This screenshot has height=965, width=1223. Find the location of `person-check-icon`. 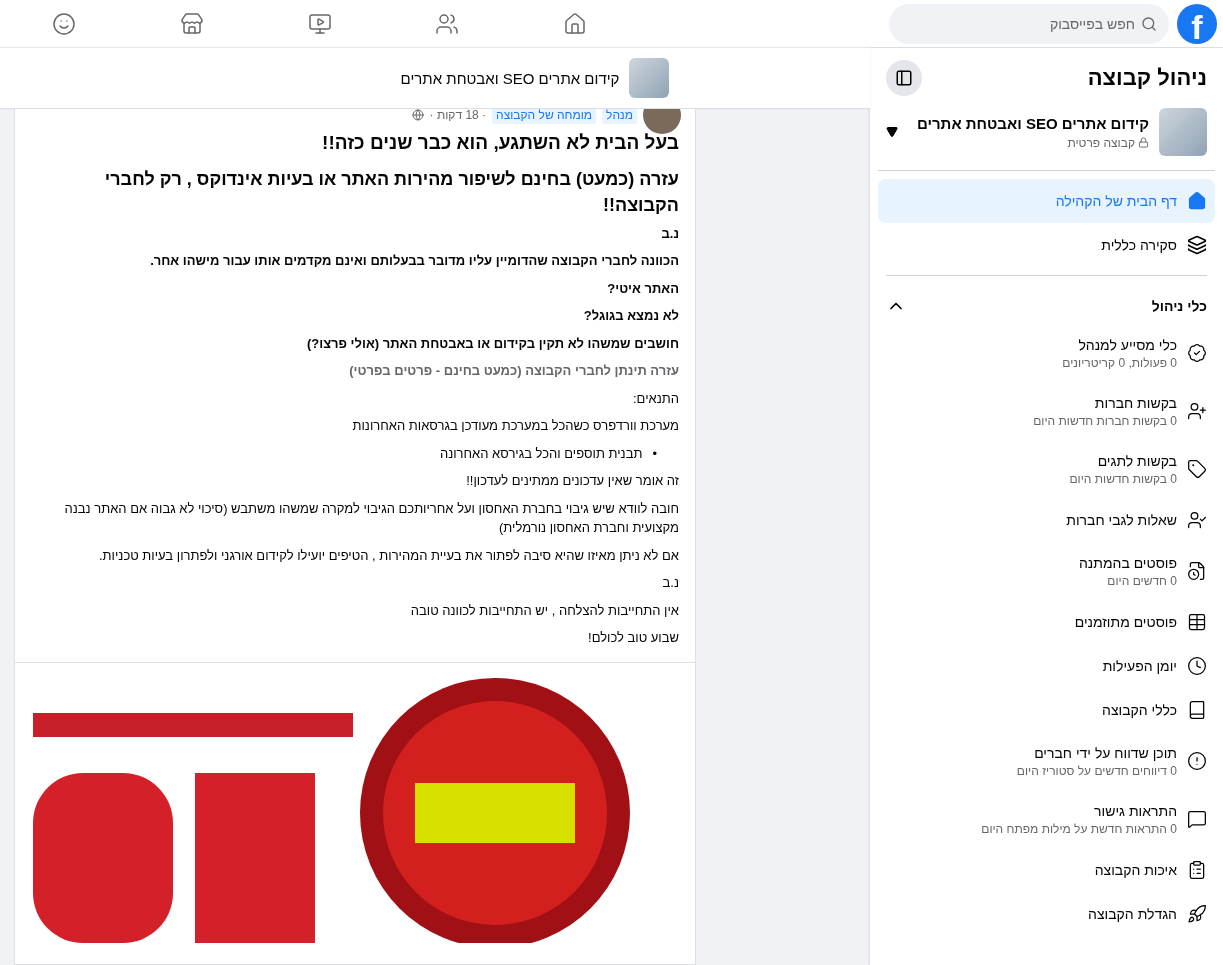

person-check-icon is located at coordinates (1197, 520).